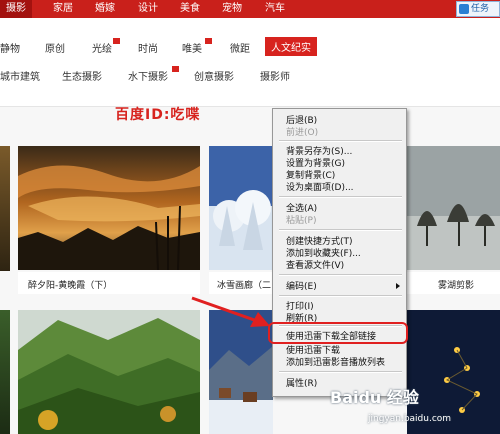 The image size is (500, 434). What do you see at coordinates (335, 361) in the screenshot?
I see `menu-item-add-thunder-playlist: 添加到迅雷影音播放列表` at bounding box center [335, 361].